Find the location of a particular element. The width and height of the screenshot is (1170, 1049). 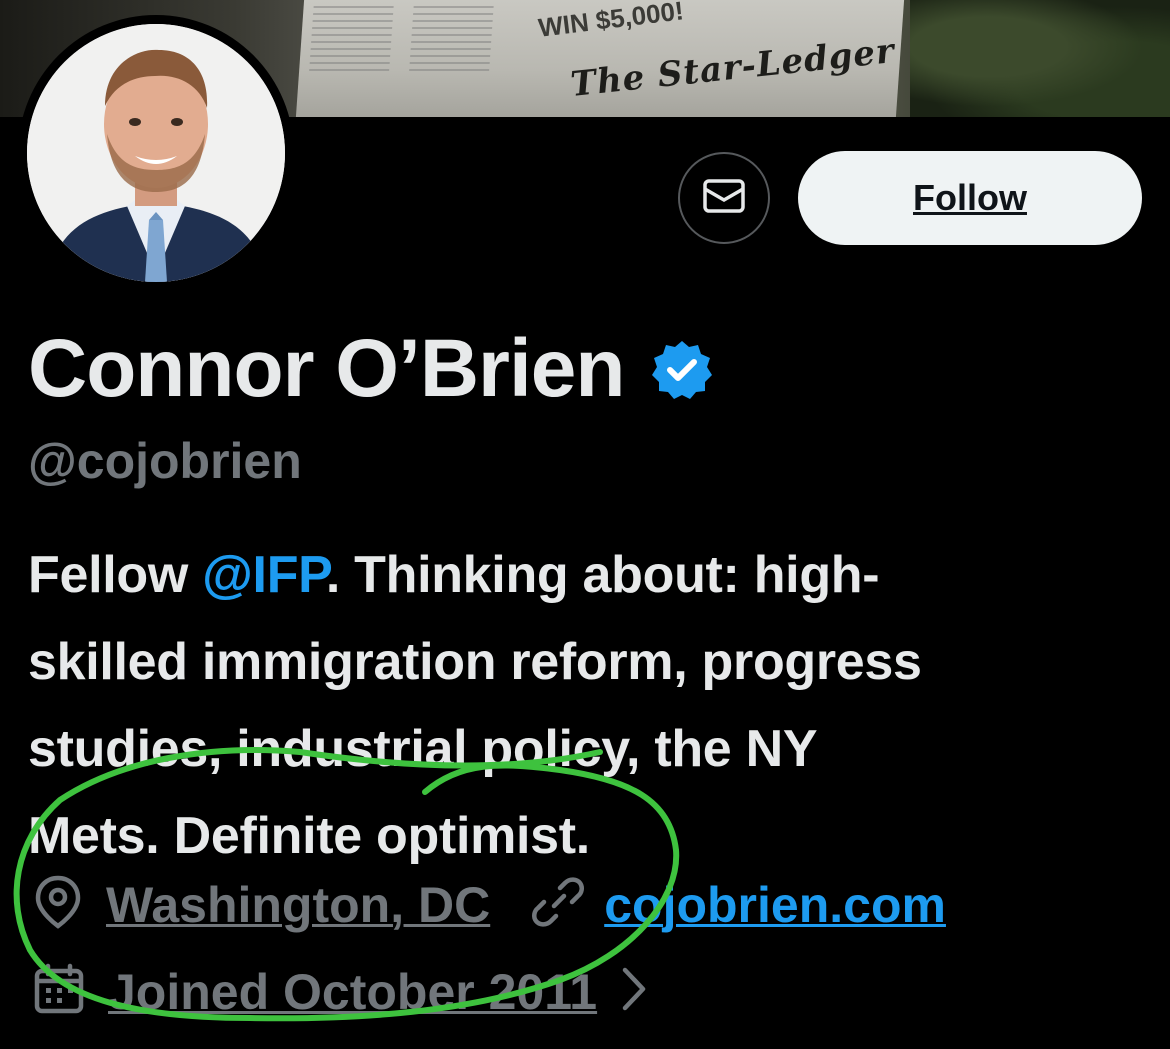

avatar-photo is located at coordinates (156, 153).